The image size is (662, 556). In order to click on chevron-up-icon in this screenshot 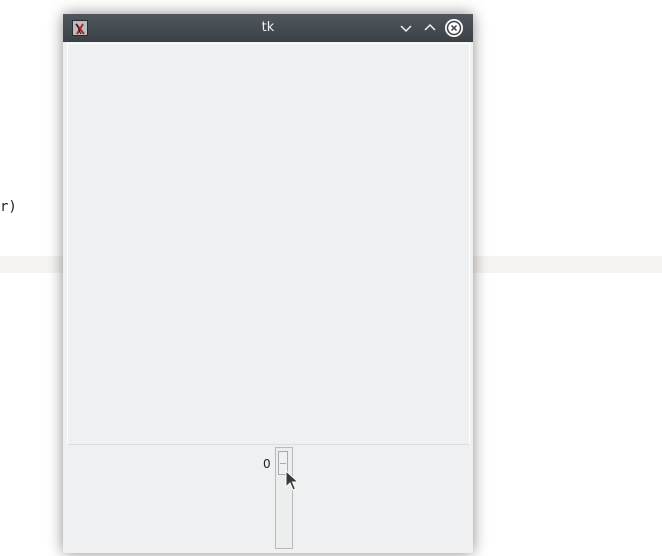, I will do `click(430, 27)`.